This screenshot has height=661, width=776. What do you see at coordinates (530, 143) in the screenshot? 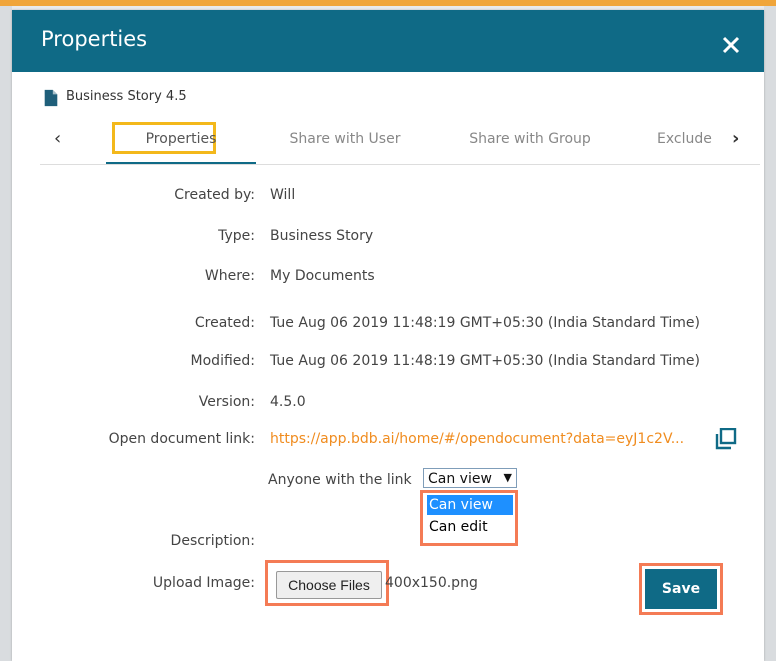
I see `tab-share-with-group: Share with Group` at bounding box center [530, 143].